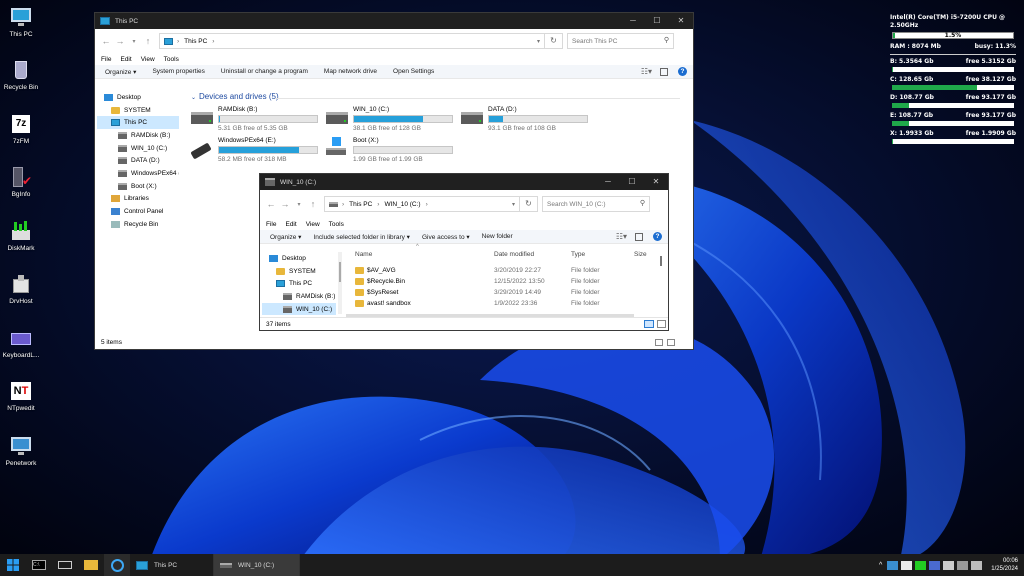  I want to click on language-icon, so click(963, 565).